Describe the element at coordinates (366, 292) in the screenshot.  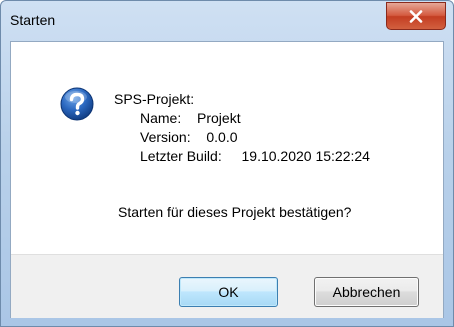
I see `cancel-button: Abbrechen` at that location.